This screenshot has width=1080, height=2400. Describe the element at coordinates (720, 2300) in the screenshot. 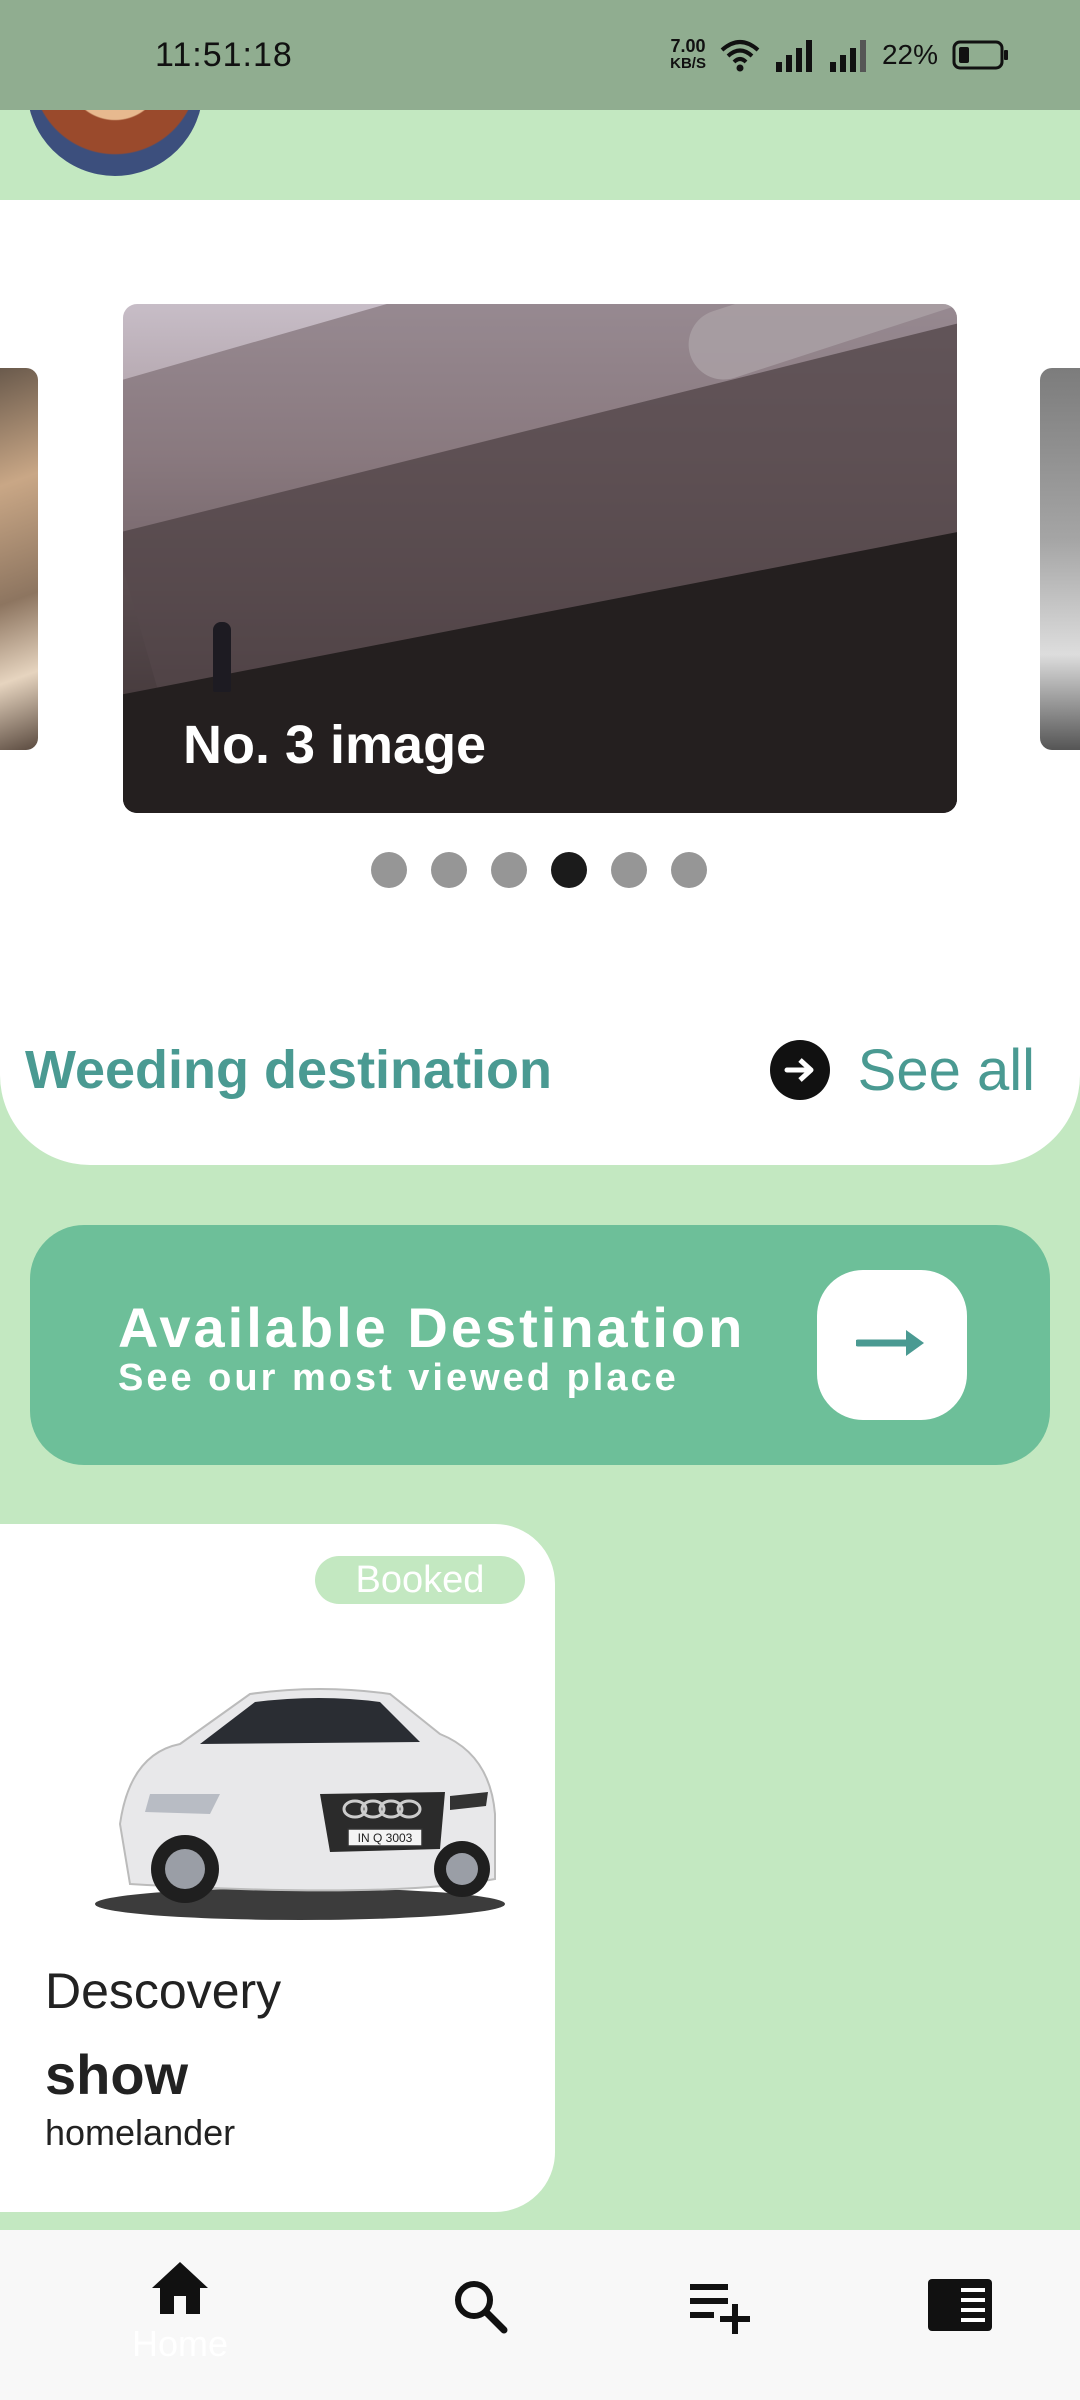

I see `playlist-add-icon` at that location.